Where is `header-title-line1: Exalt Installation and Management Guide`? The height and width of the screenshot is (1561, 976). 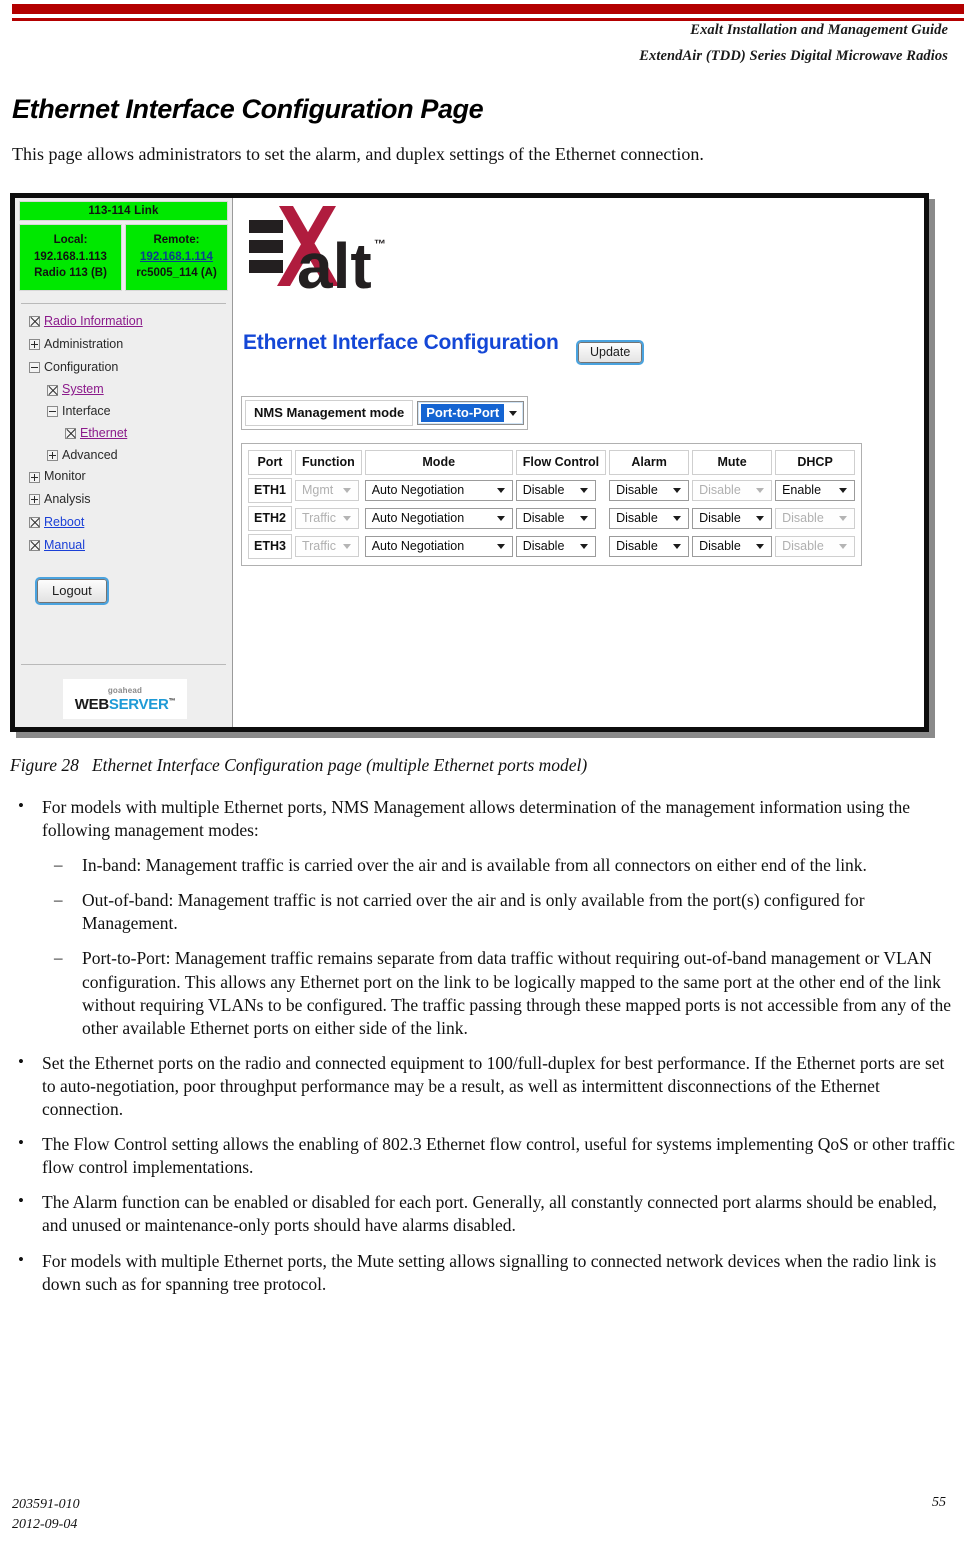
header-title-line1: Exalt Installation and Management Guide is located at coordinates (819, 30).